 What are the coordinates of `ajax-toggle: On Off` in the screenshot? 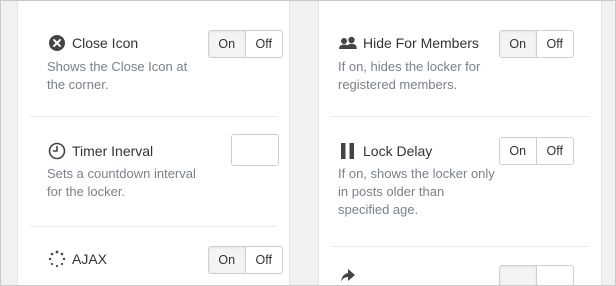 It's located at (245, 260).